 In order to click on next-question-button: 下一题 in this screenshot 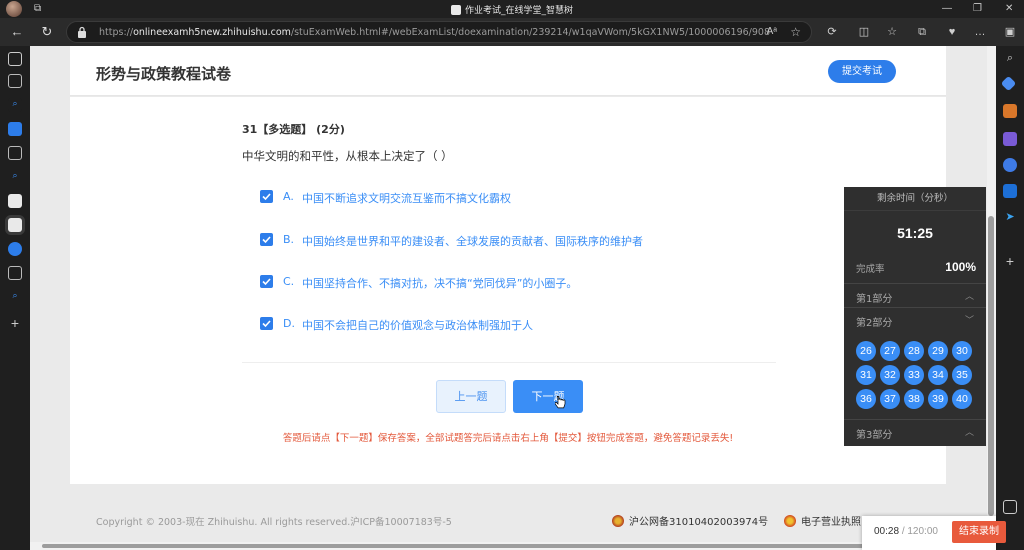, I will do `click(548, 396)`.